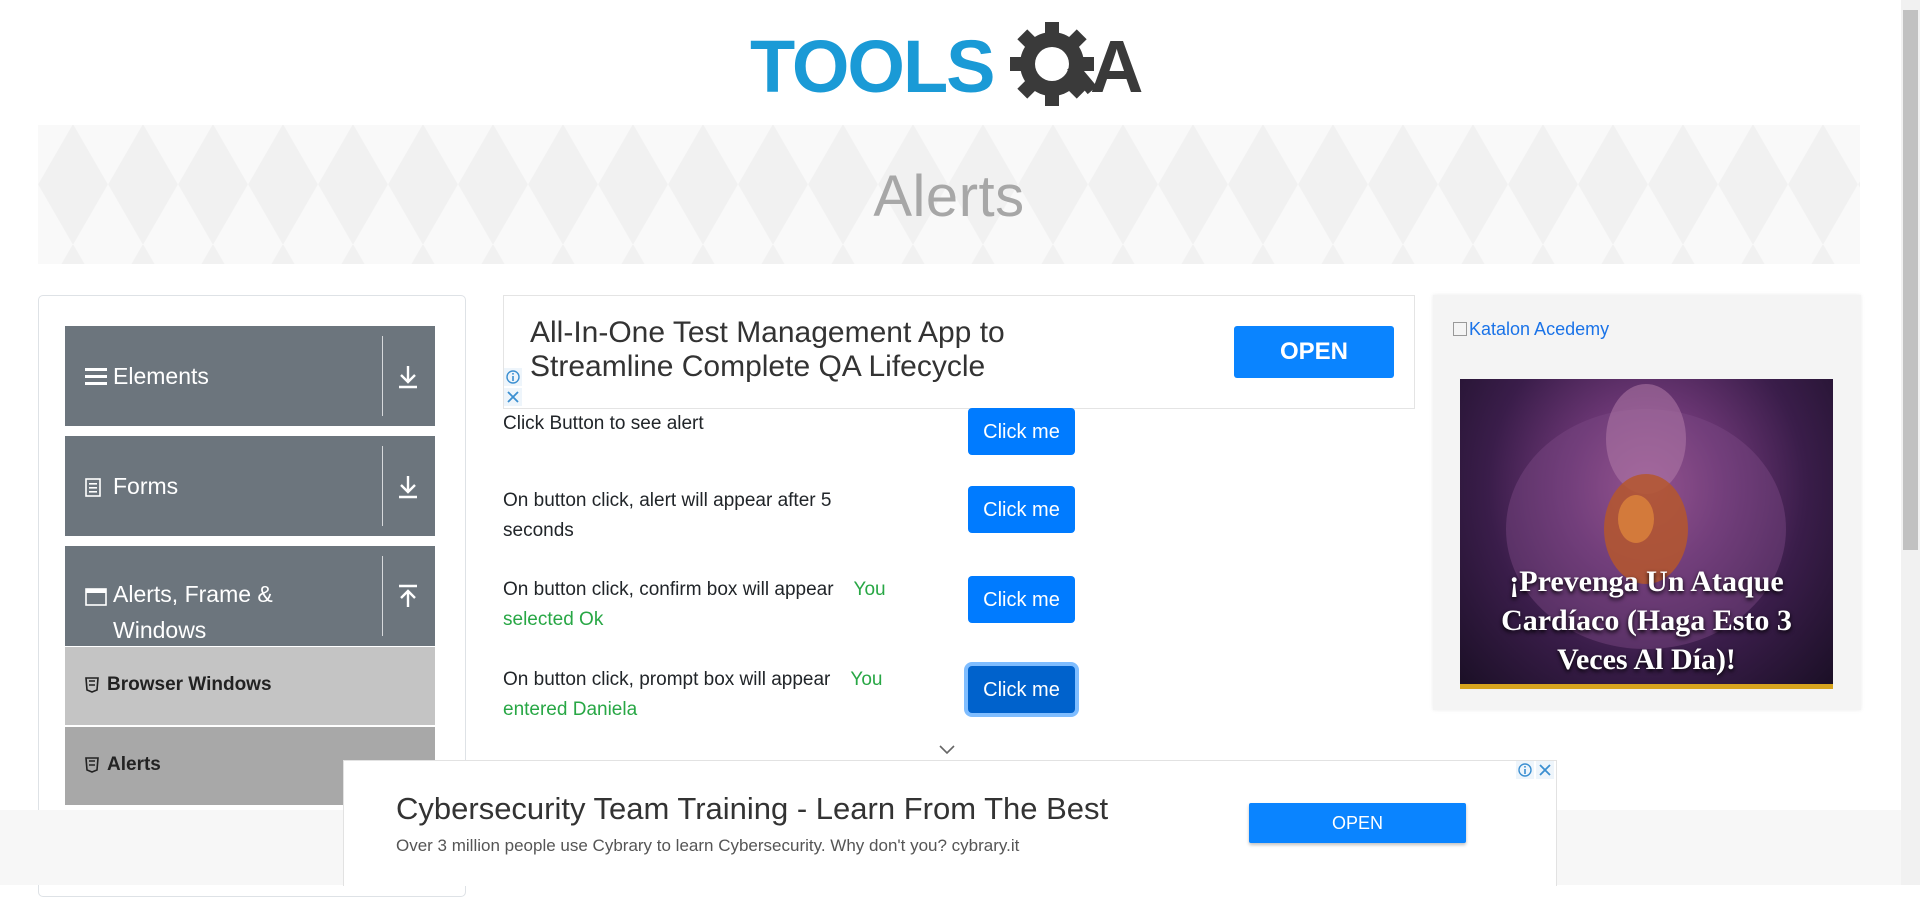 The width and height of the screenshot is (1920, 897). What do you see at coordinates (1539, 329) in the screenshot?
I see `katalon-link-text: Katalon Acedemy` at bounding box center [1539, 329].